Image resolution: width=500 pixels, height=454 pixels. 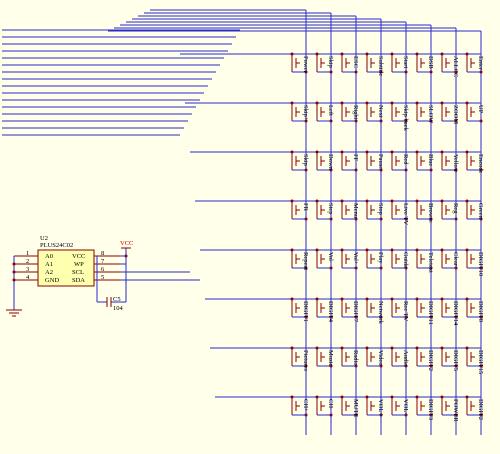 I want to click on key-label: DIGIT10, so click(x=480, y=264).